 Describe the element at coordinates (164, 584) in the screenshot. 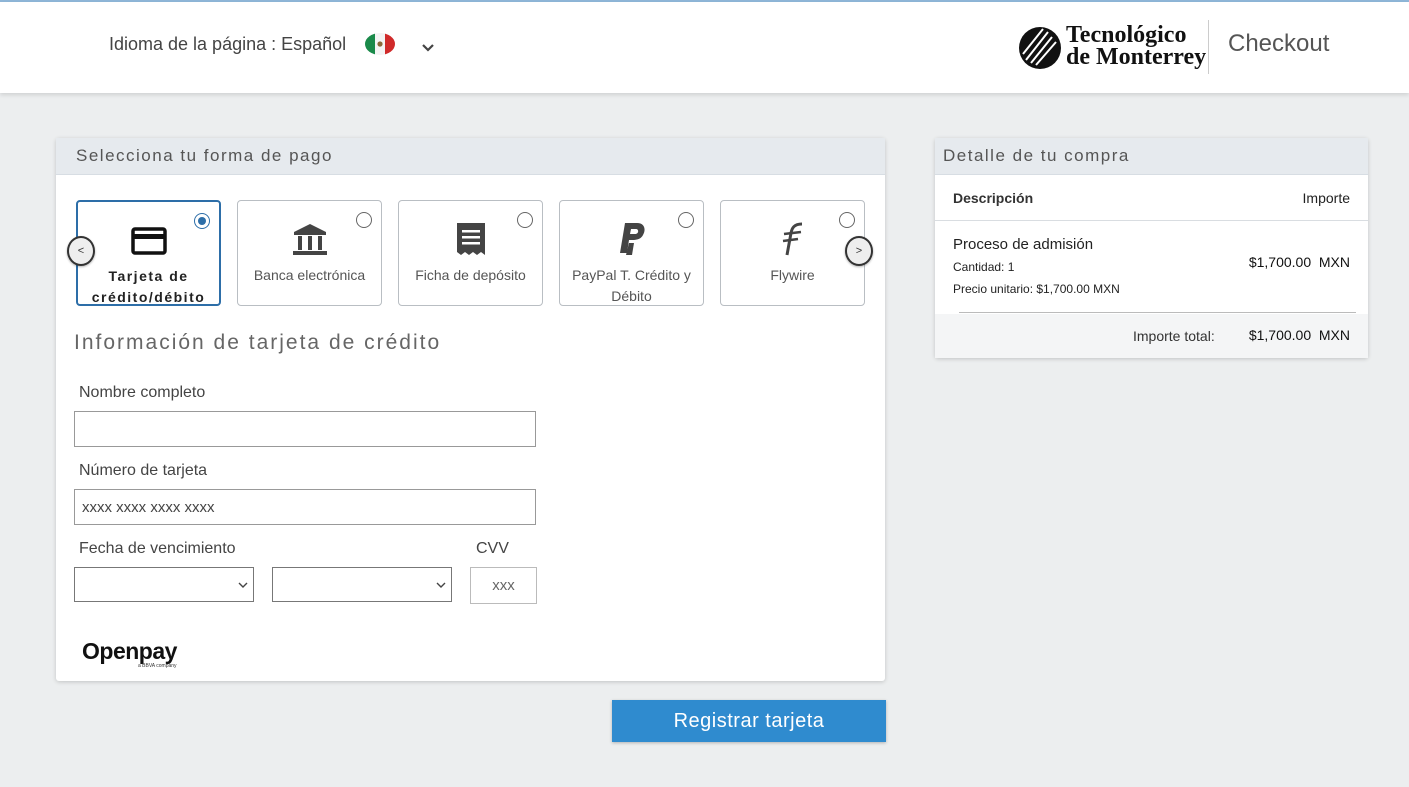

I see `expiry-month-select` at that location.